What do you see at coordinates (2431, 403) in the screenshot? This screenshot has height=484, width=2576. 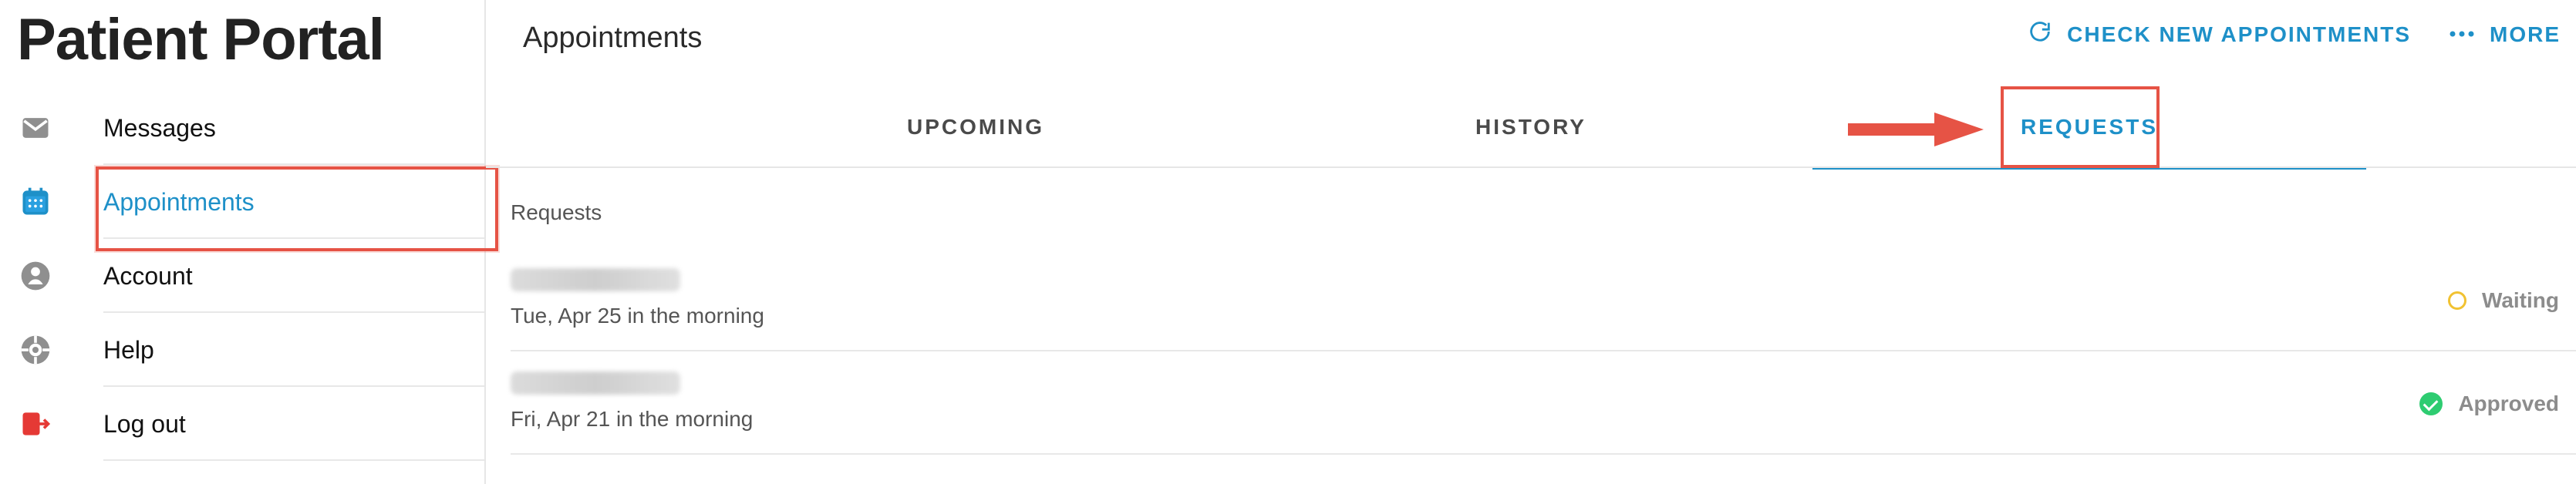 I see `approved-check-icon` at bounding box center [2431, 403].